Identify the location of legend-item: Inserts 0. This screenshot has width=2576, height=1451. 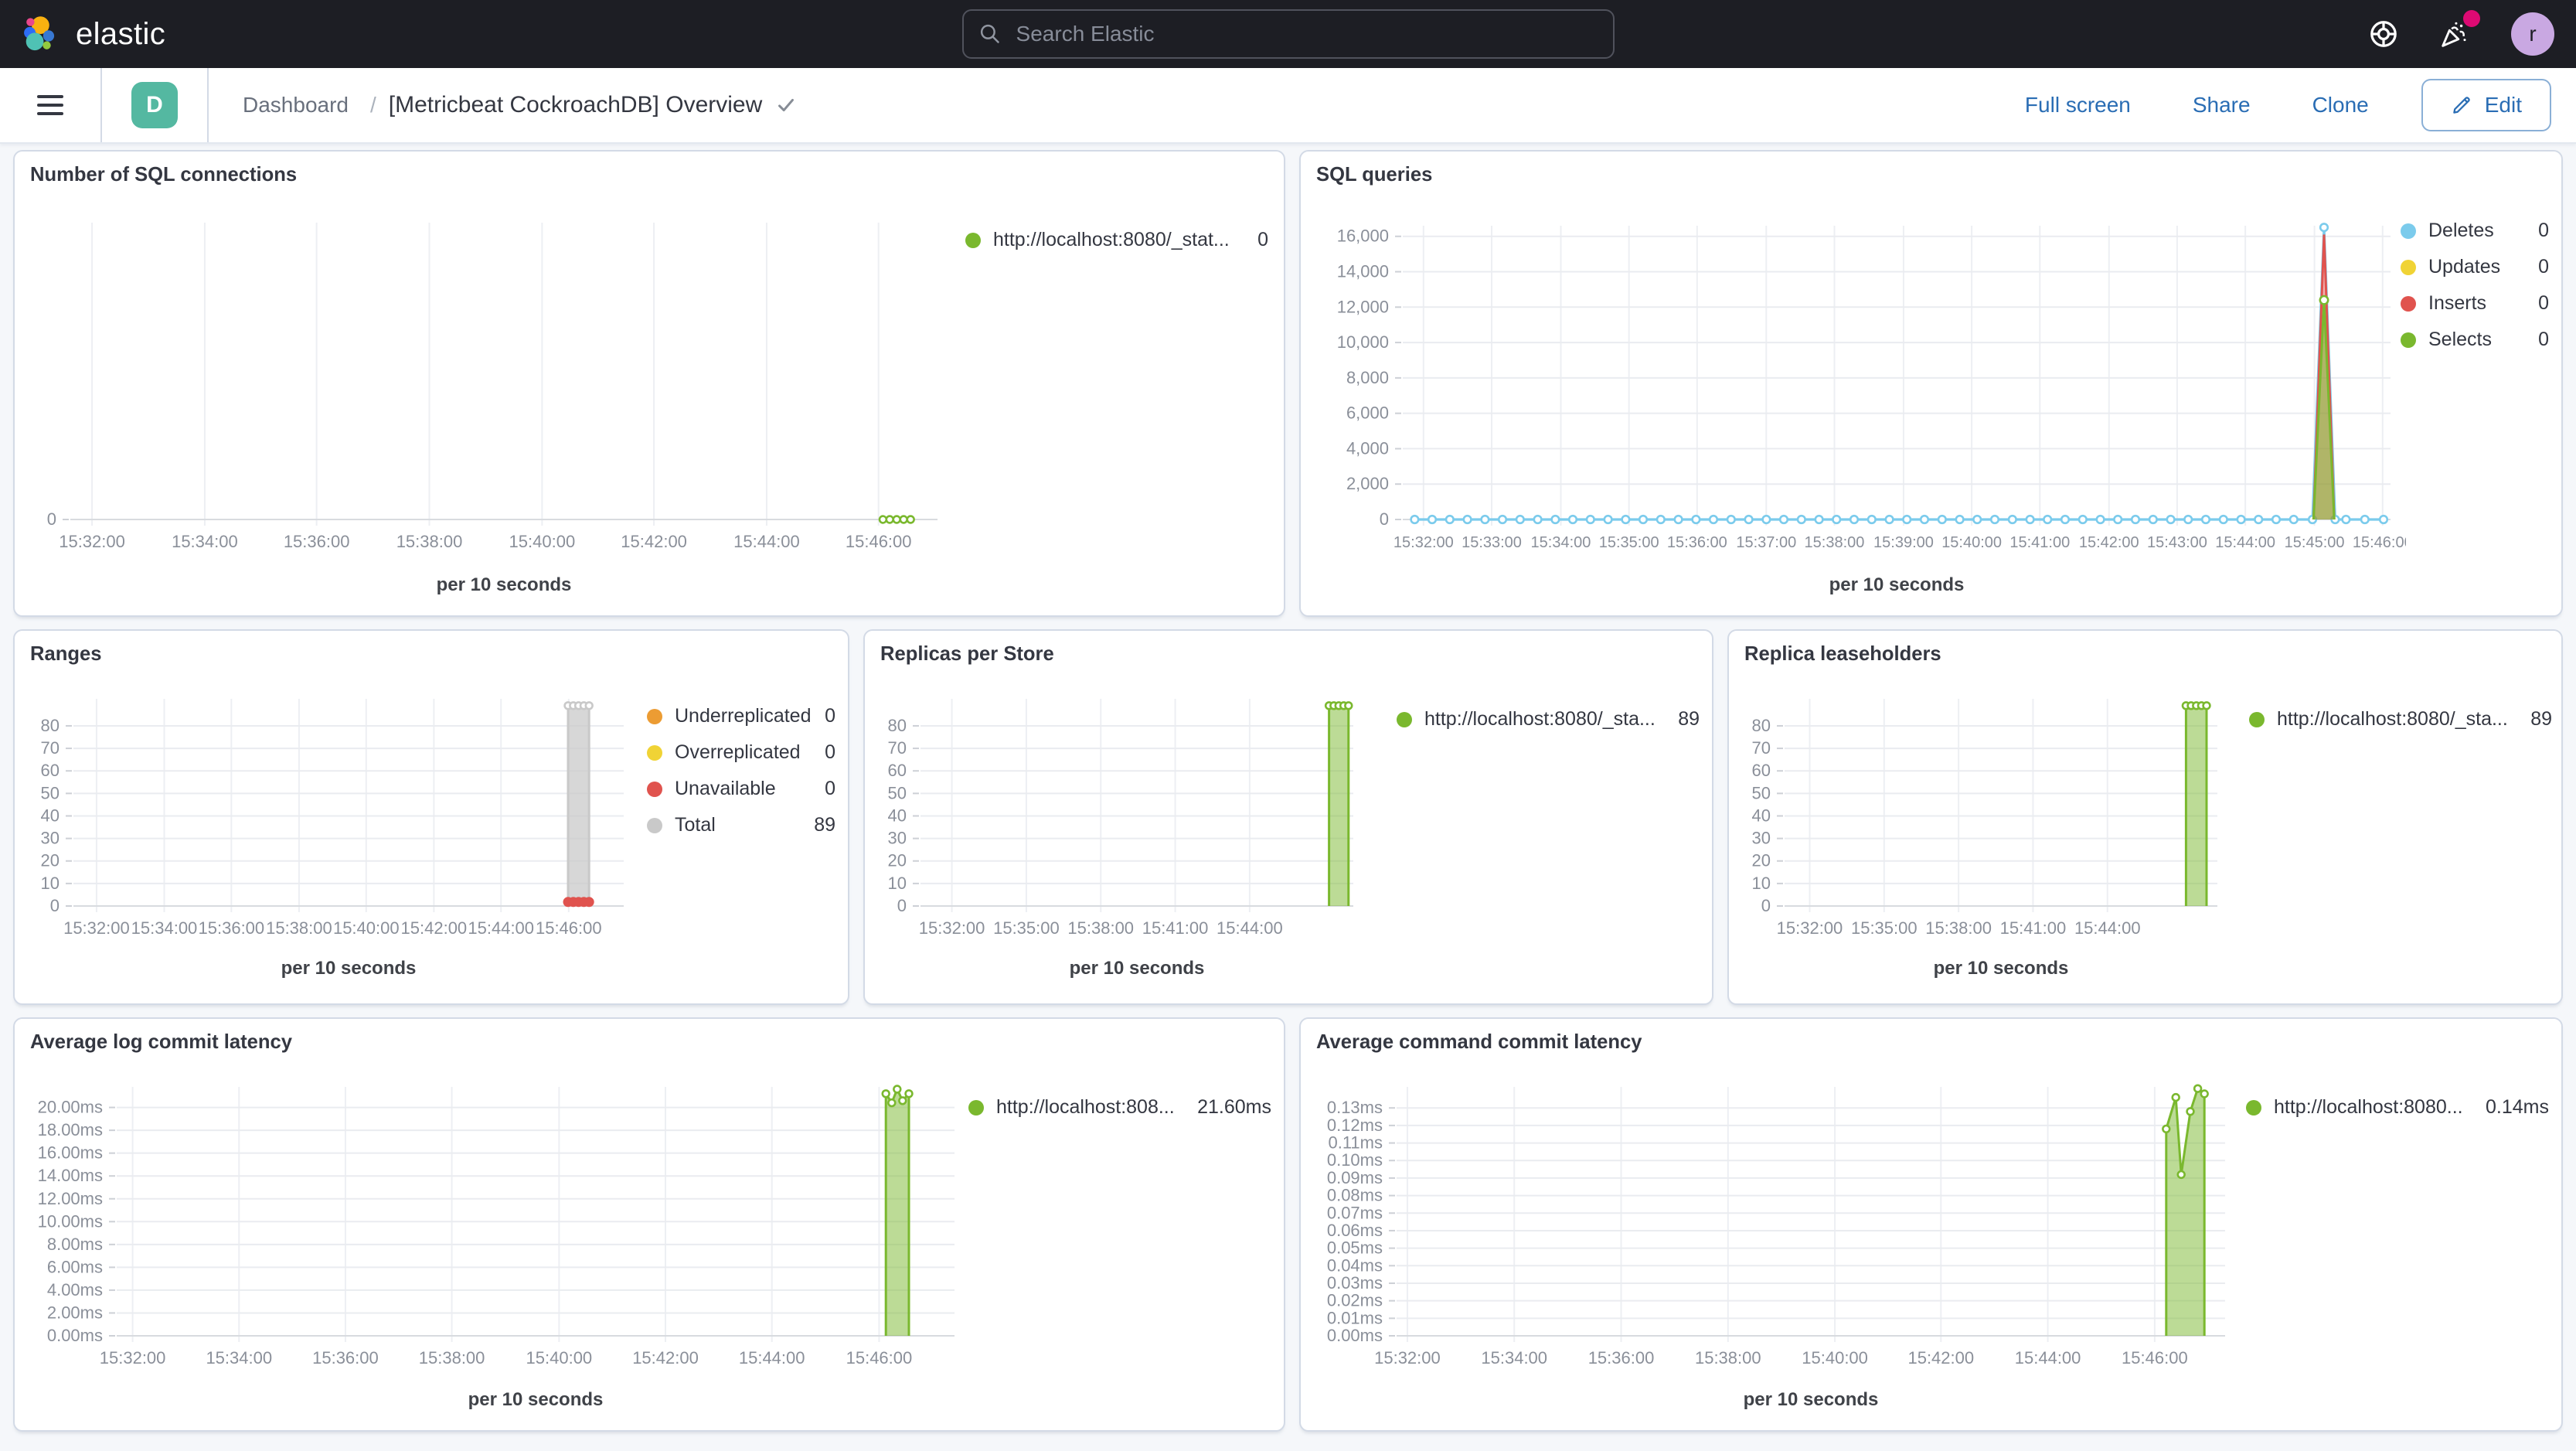
(2475, 303).